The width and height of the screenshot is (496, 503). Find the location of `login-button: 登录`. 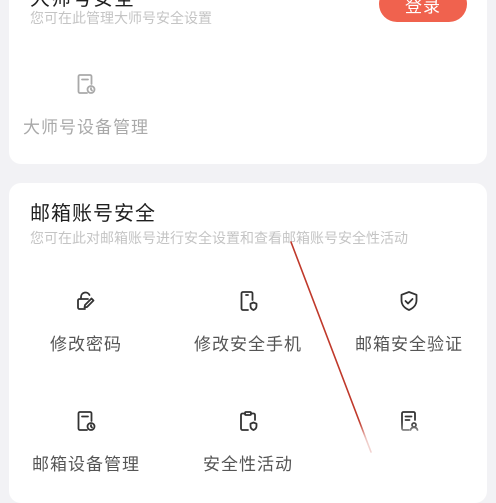

login-button: 登录 is located at coordinates (423, 11).